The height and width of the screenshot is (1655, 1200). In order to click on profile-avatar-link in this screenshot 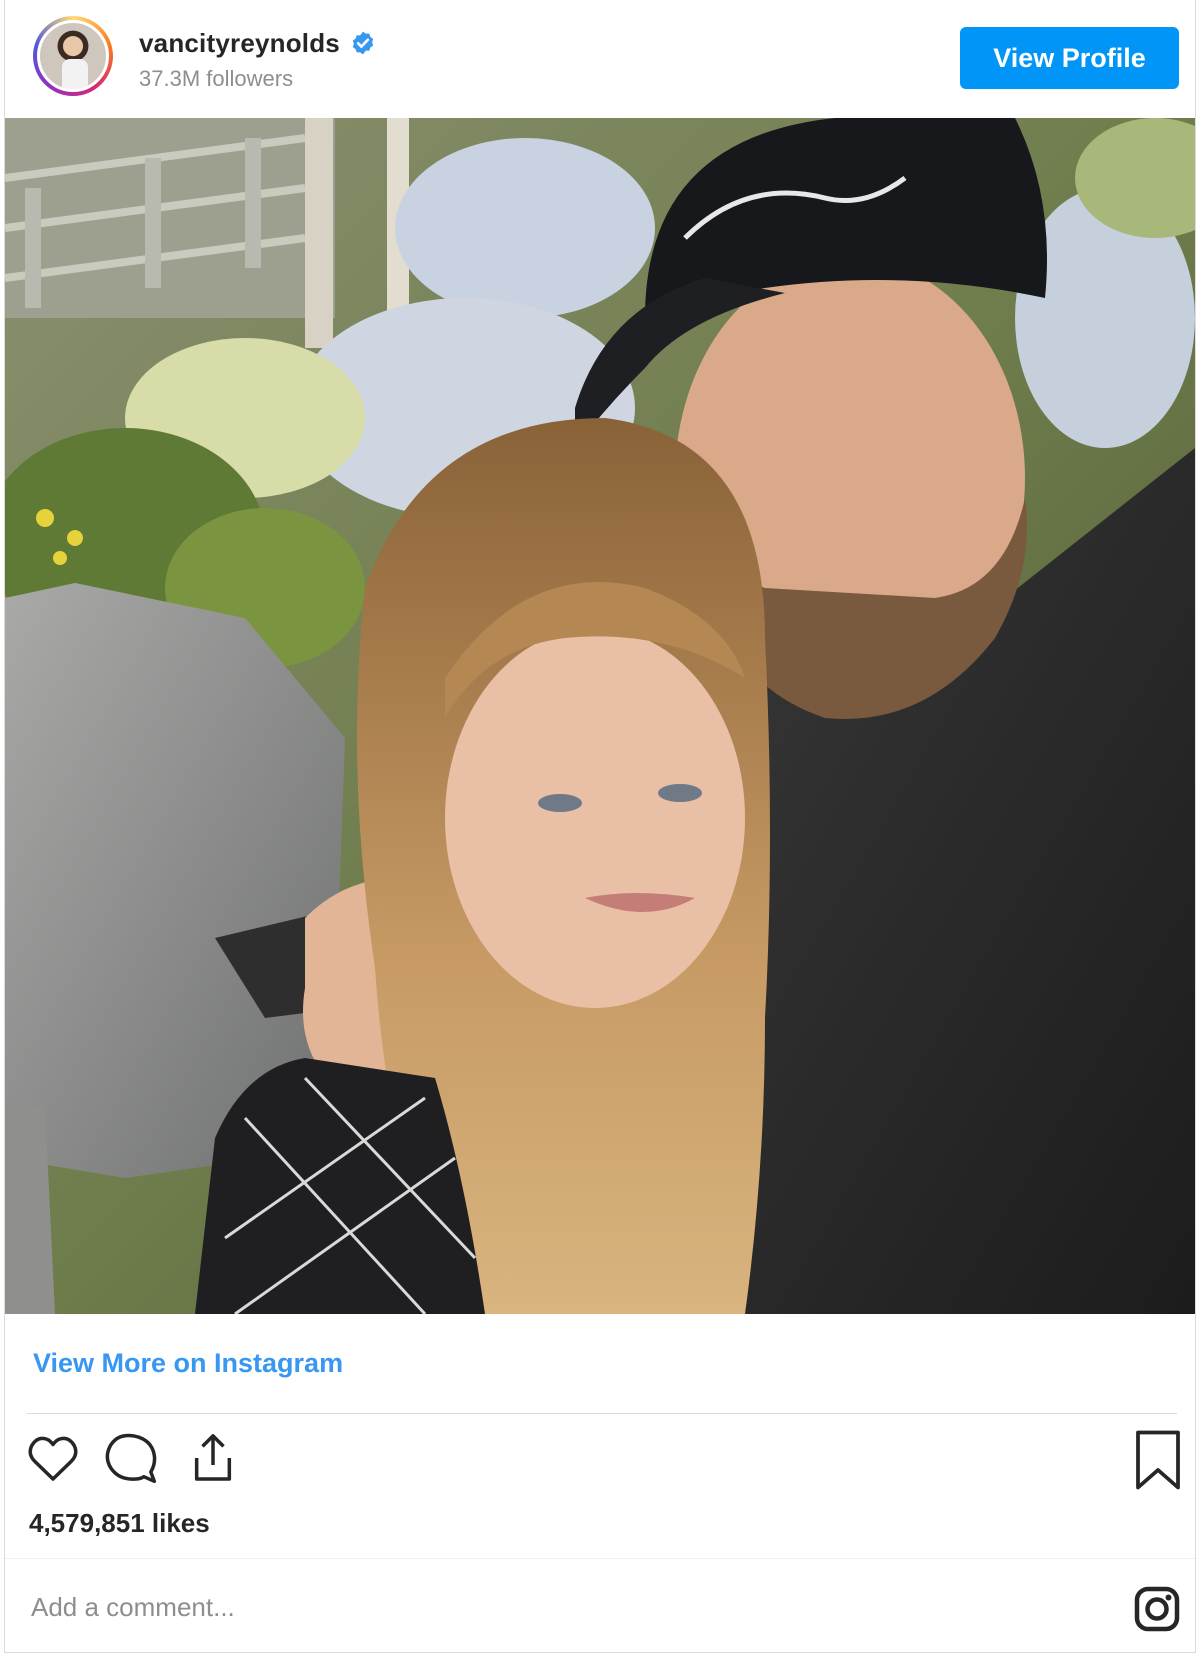, I will do `click(73, 56)`.